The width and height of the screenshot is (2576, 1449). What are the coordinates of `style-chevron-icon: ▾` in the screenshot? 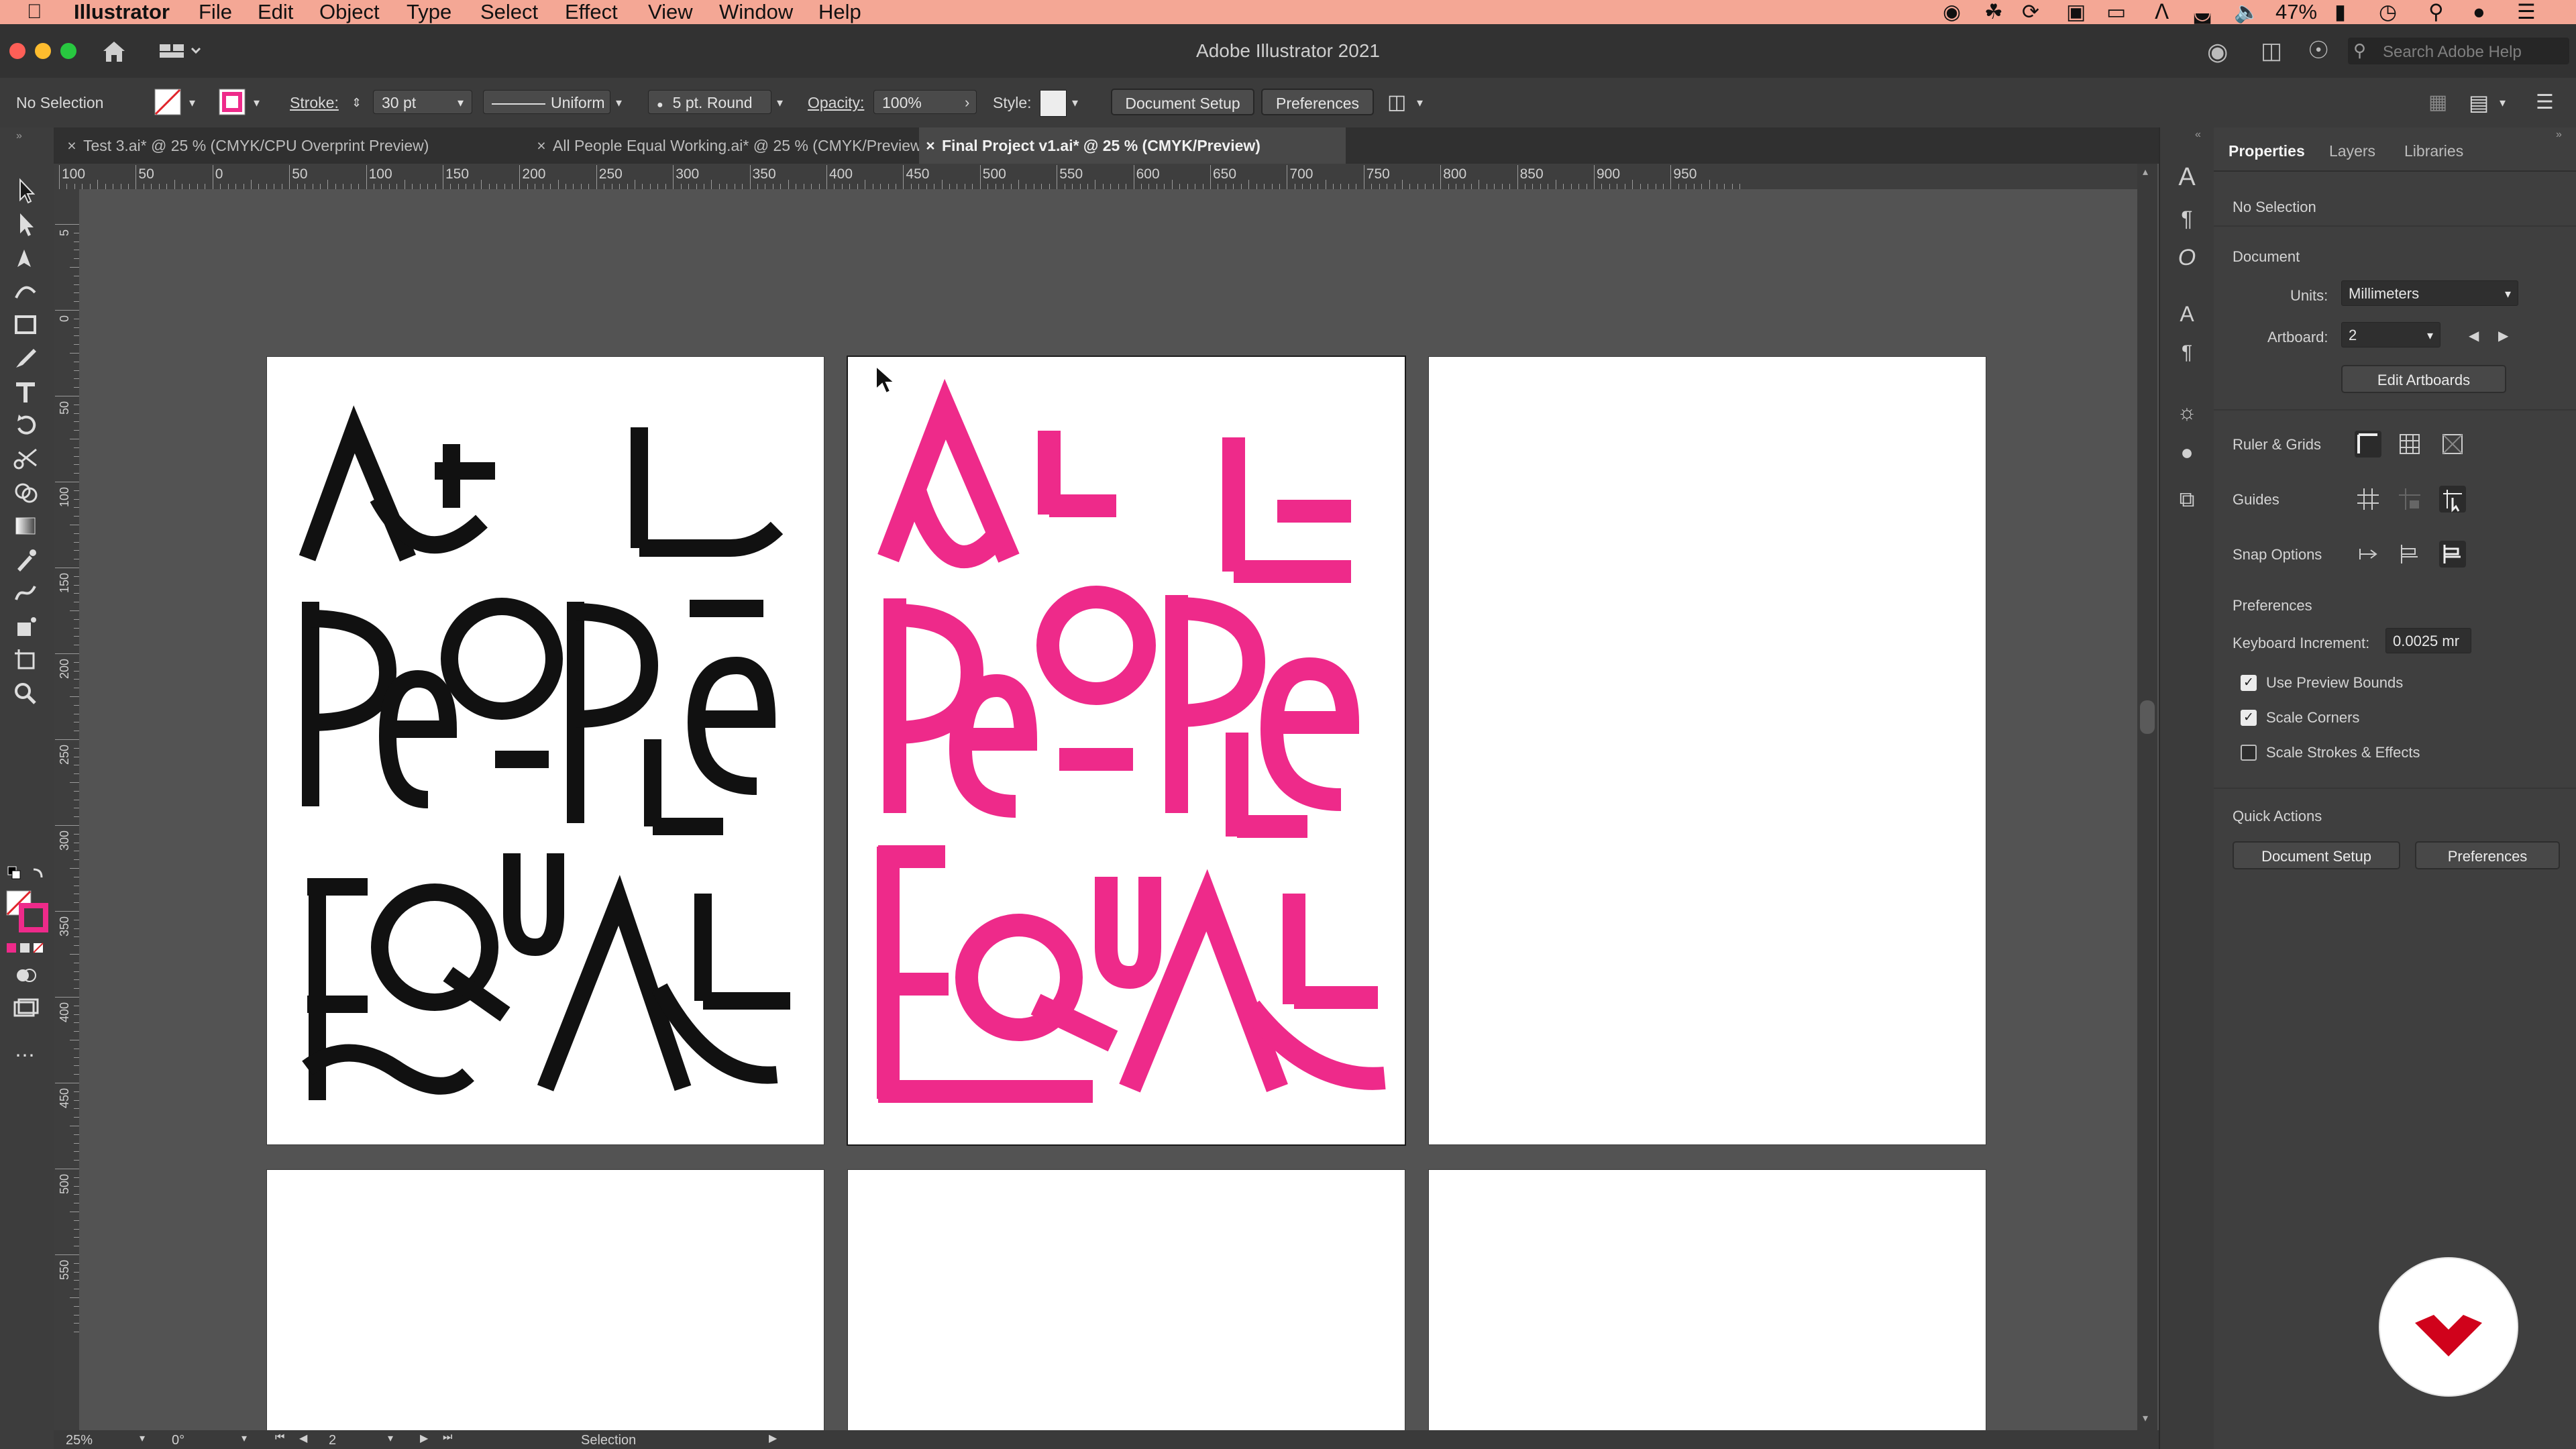 It's located at (1075, 102).